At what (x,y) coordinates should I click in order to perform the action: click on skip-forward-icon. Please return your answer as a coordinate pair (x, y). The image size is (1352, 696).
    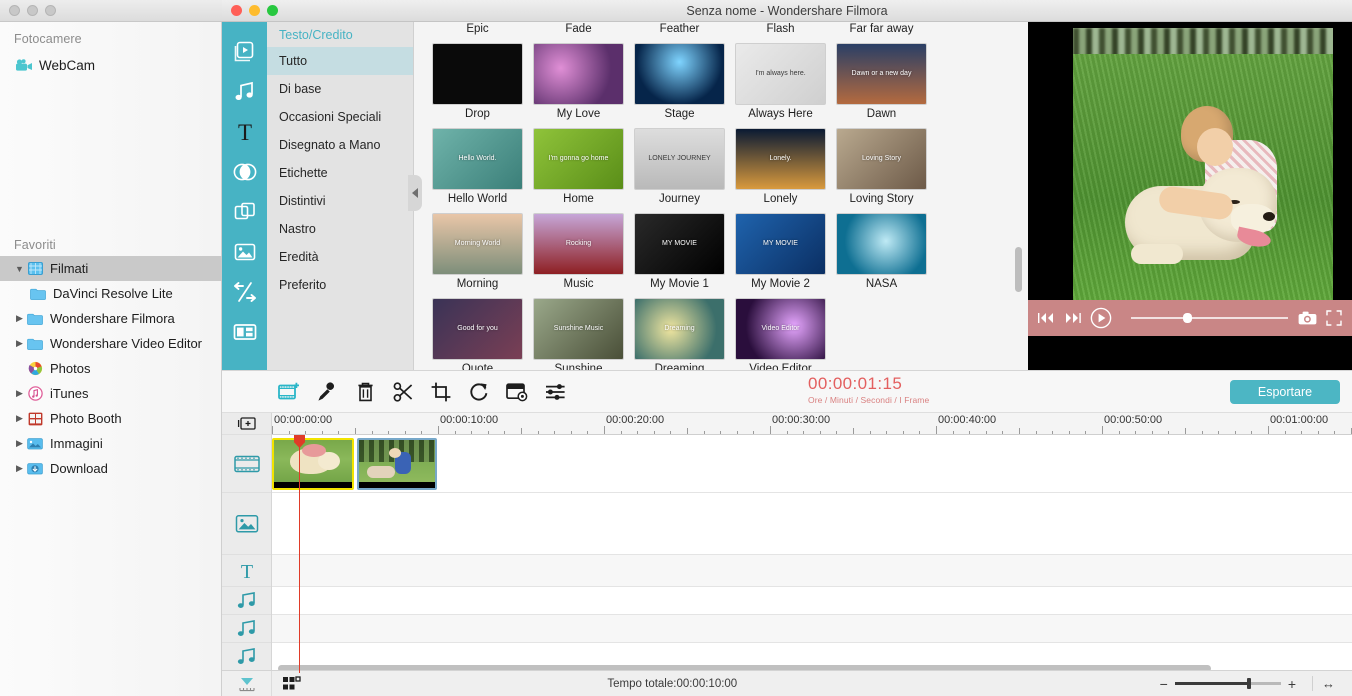
    Looking at the image, I should click on (1072, 318).